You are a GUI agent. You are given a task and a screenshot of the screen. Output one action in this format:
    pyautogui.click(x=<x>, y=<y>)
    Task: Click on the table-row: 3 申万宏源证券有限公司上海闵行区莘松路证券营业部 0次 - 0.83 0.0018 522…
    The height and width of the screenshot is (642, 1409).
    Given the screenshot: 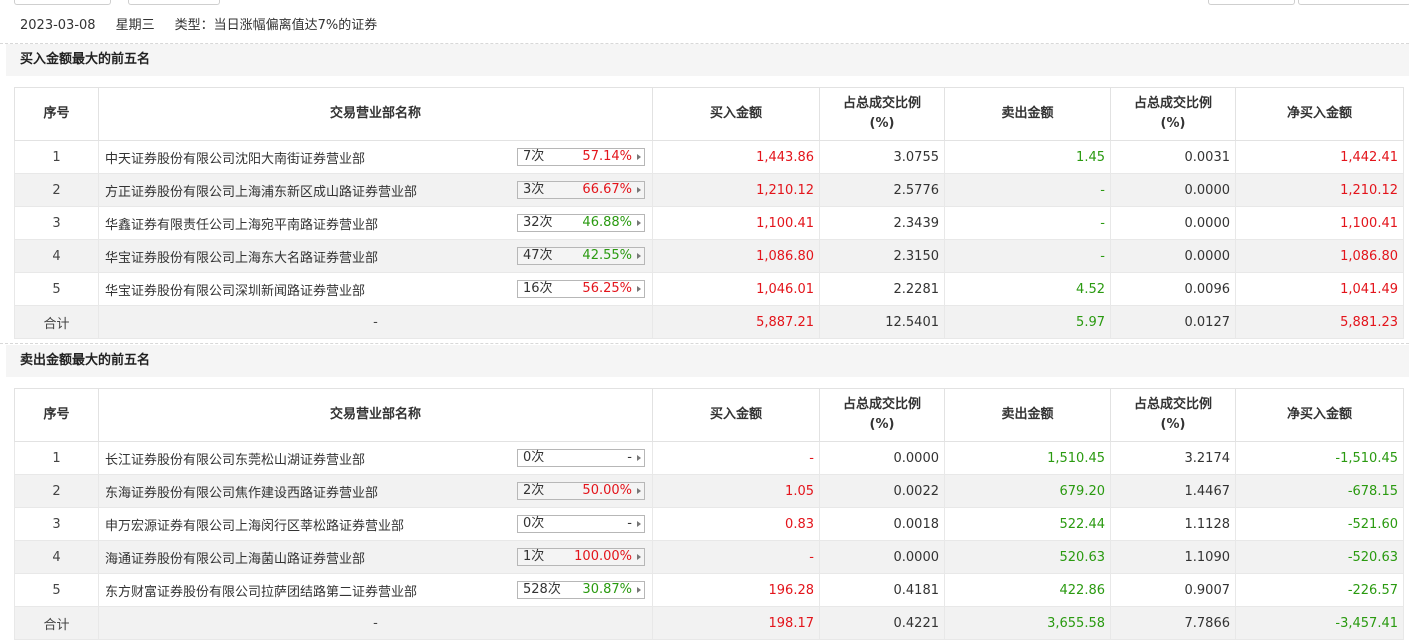 What is the action you would take?
    pyautogui.click(x=709, y=524)
    